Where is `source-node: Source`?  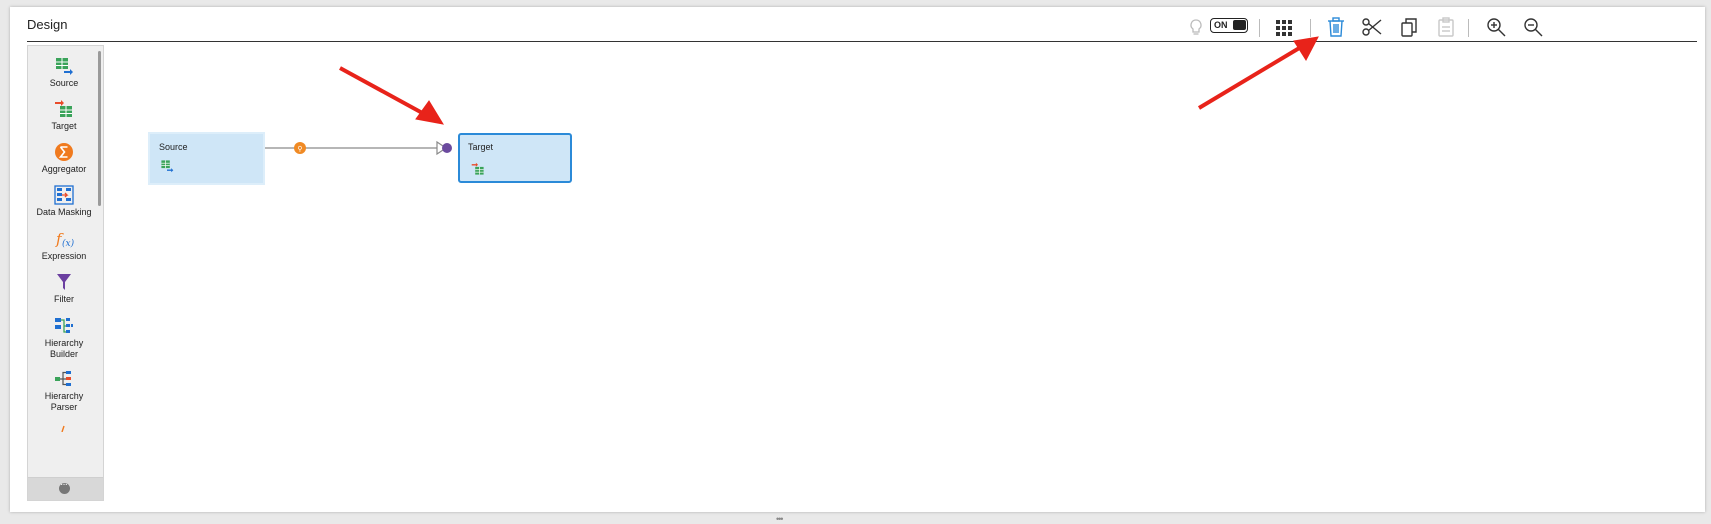
source-node: Source is located at coordinates (206, 158).